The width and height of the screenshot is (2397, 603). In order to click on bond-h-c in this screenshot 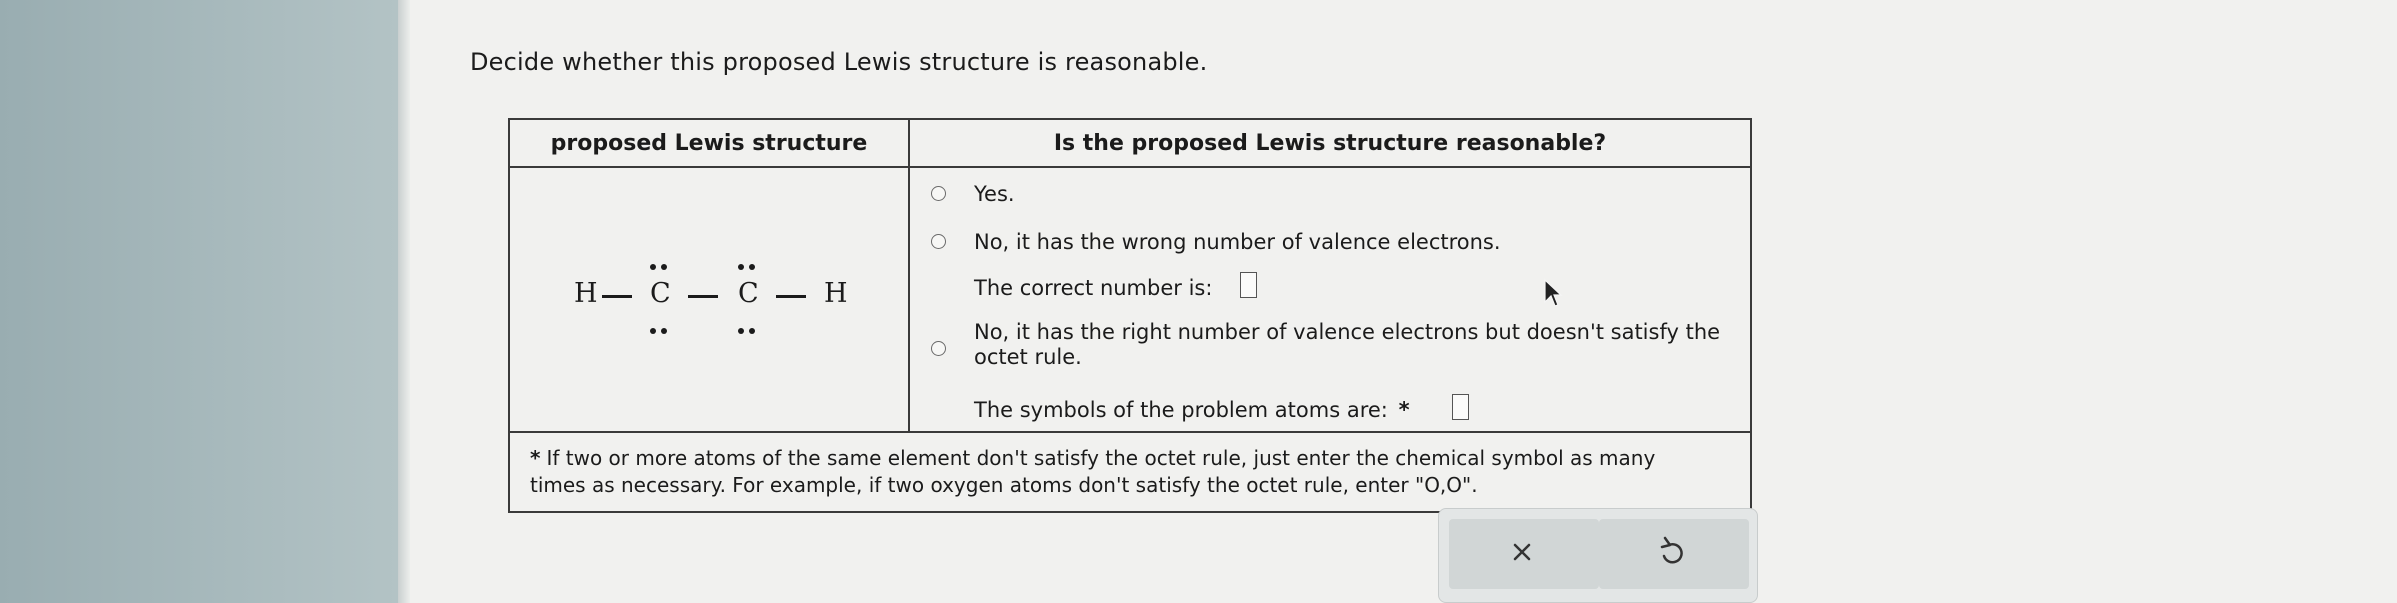, I will do `click(617, 296)`.